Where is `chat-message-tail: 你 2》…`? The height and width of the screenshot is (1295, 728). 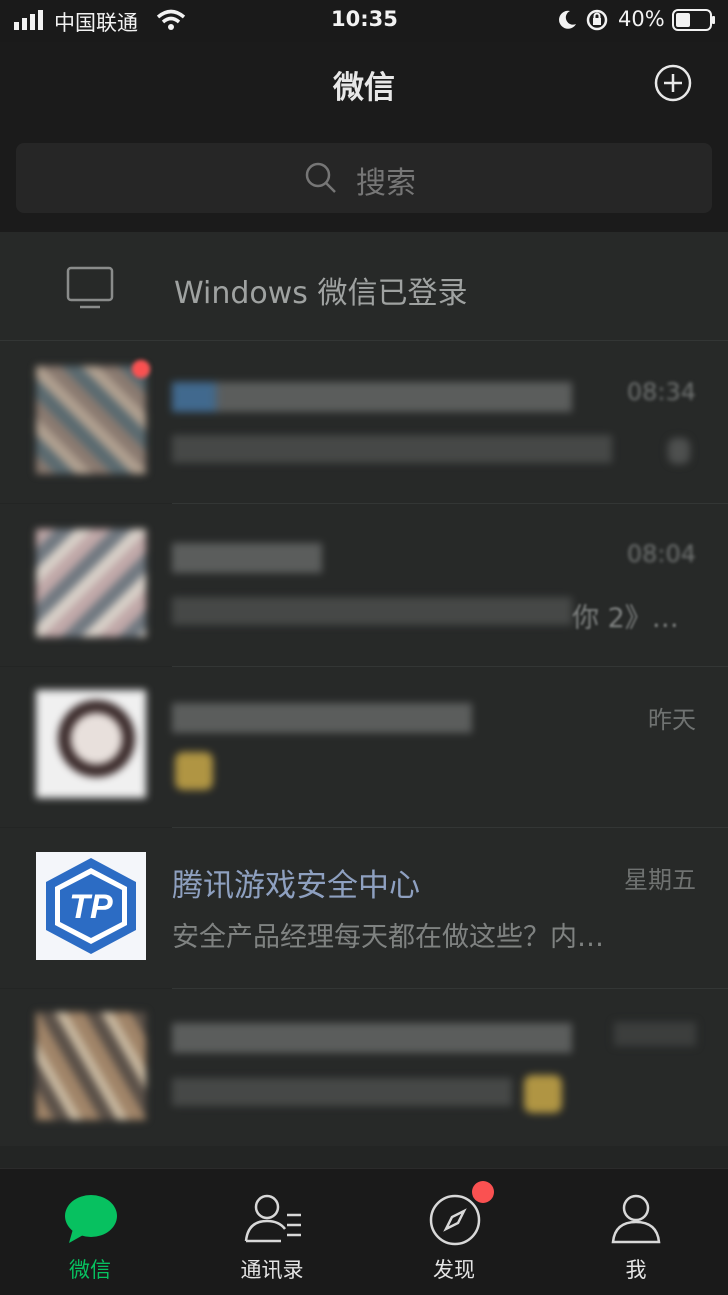
chat-message-tail: 你 2》… is located at coordinates (625, 618).